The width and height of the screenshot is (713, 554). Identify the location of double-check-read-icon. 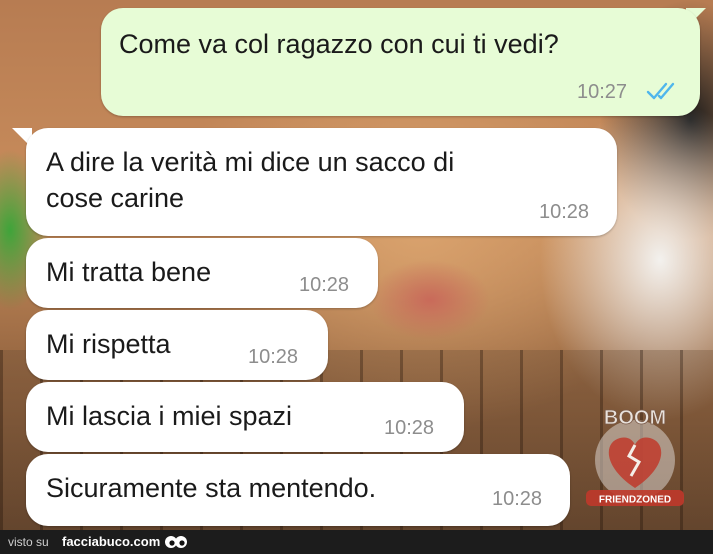
(660, 91).